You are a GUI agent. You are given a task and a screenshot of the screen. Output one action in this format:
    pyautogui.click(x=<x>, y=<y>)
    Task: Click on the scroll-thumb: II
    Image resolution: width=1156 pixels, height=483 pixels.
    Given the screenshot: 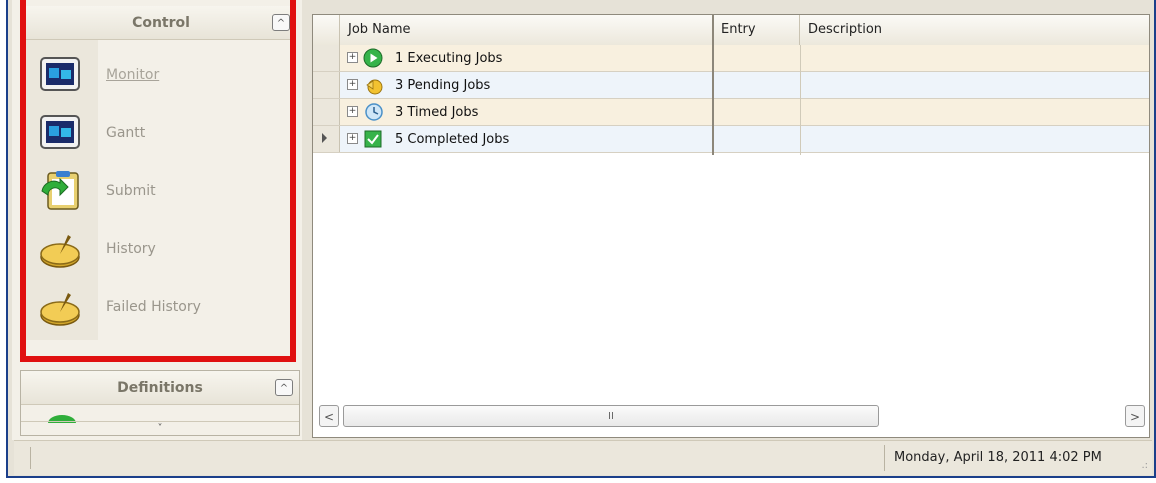 What is the action you would take?
    pyautogui.click(x=611, y=416)
    